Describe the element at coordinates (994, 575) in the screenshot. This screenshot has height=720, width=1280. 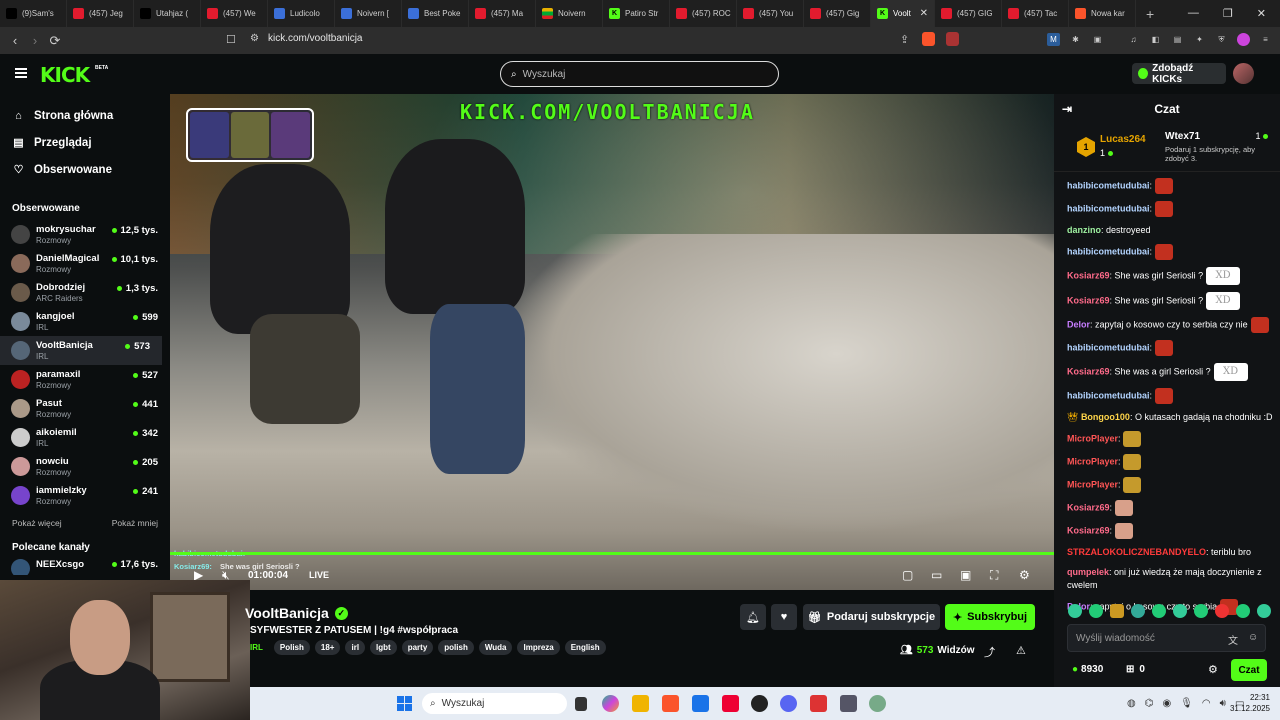
I see `fullscreen-icon: ⛶` at that location.